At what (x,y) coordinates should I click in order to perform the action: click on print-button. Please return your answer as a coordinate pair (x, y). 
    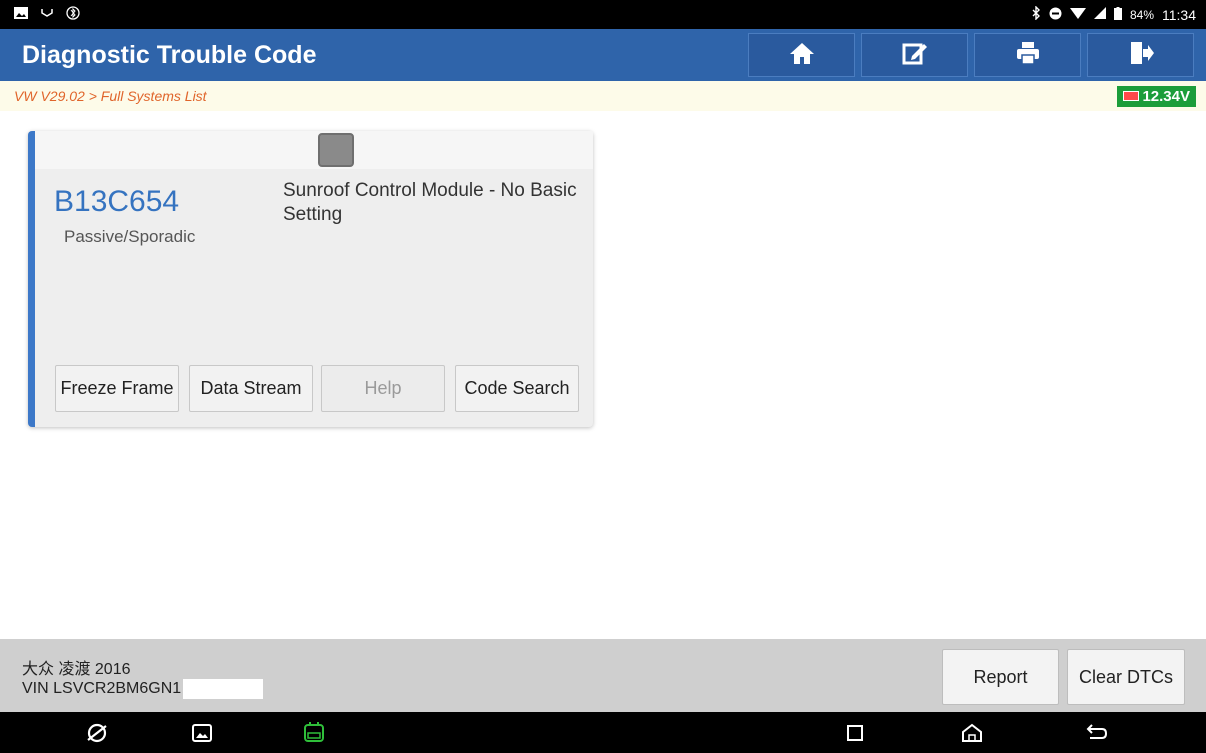
    Looking at the image, I should click on (1027, 55).